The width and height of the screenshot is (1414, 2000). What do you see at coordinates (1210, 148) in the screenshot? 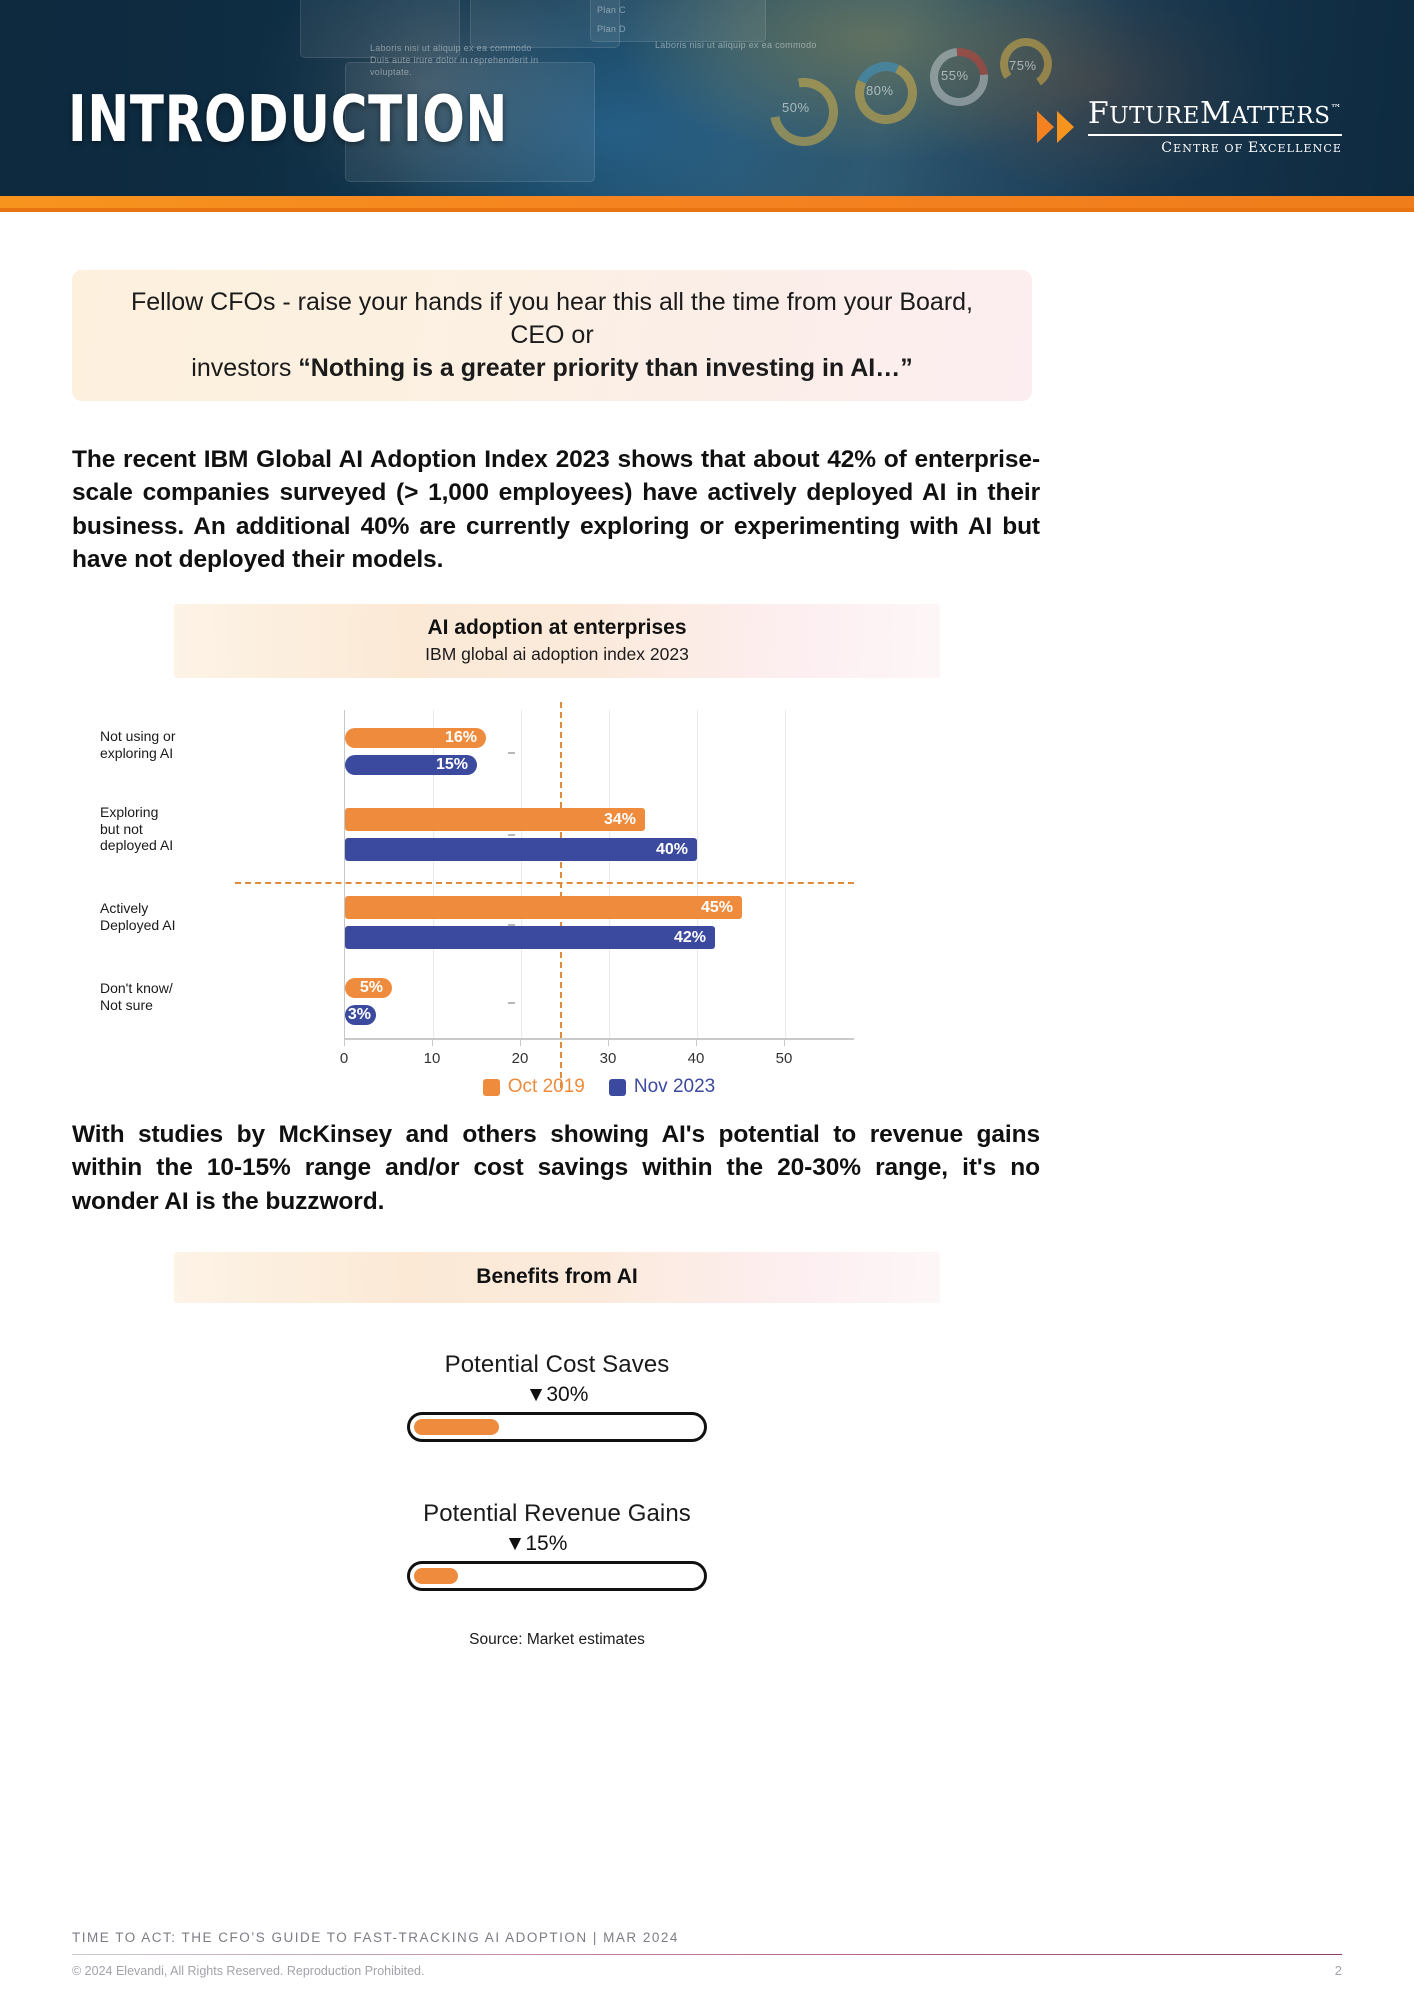
I see `logo-tagline-entre-of: ENTRE OF` at bounding box center [1210, 148].